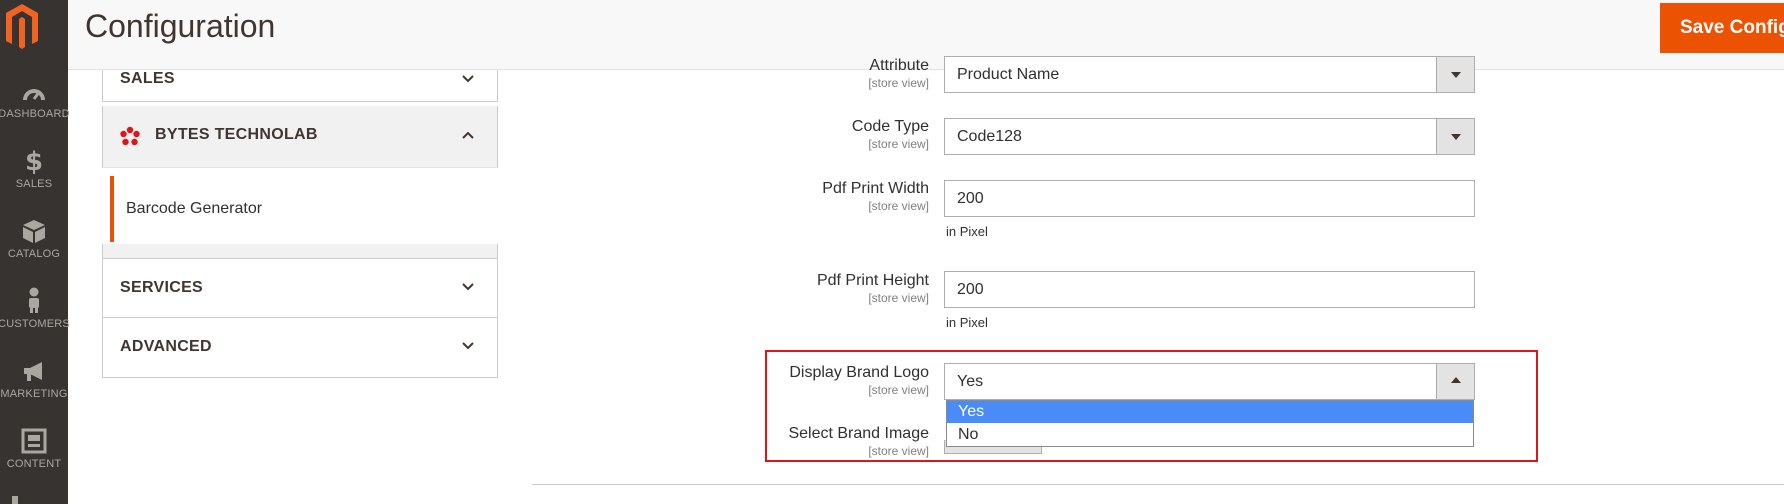  Describe the element at coordinates (194, 208) in the screenshot. I see `config-item-label: Barcode Generator` at that location.